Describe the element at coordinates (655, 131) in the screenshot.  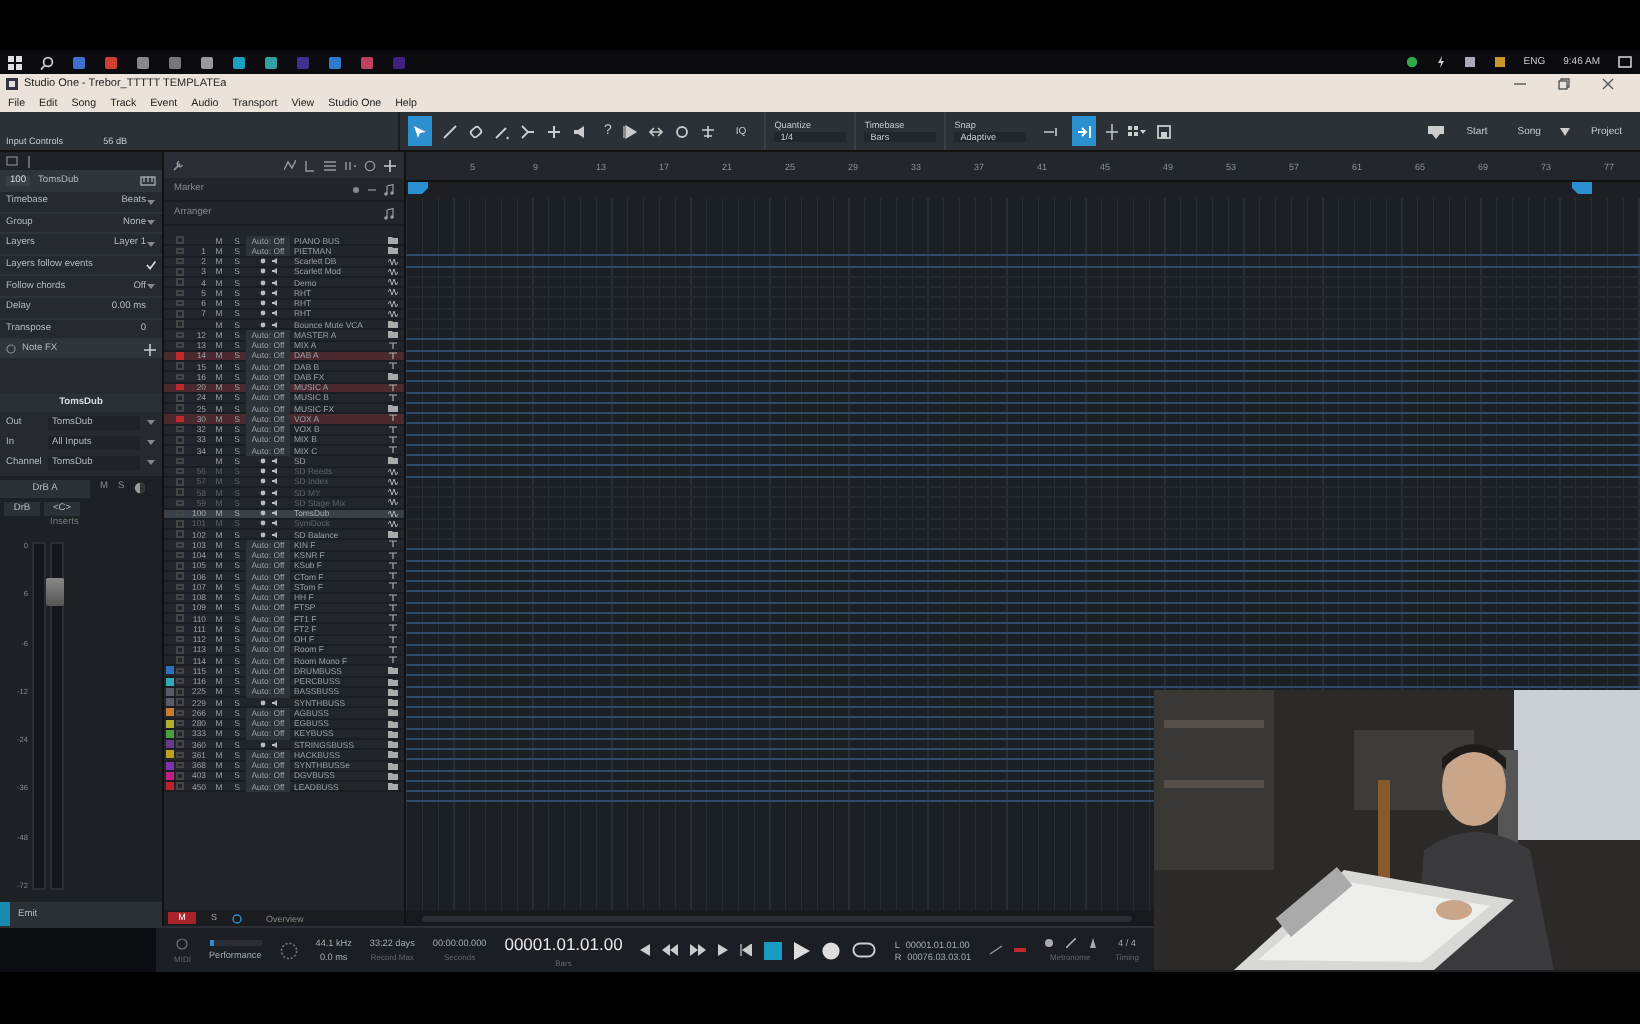
I see `nudge-icon` at that location.